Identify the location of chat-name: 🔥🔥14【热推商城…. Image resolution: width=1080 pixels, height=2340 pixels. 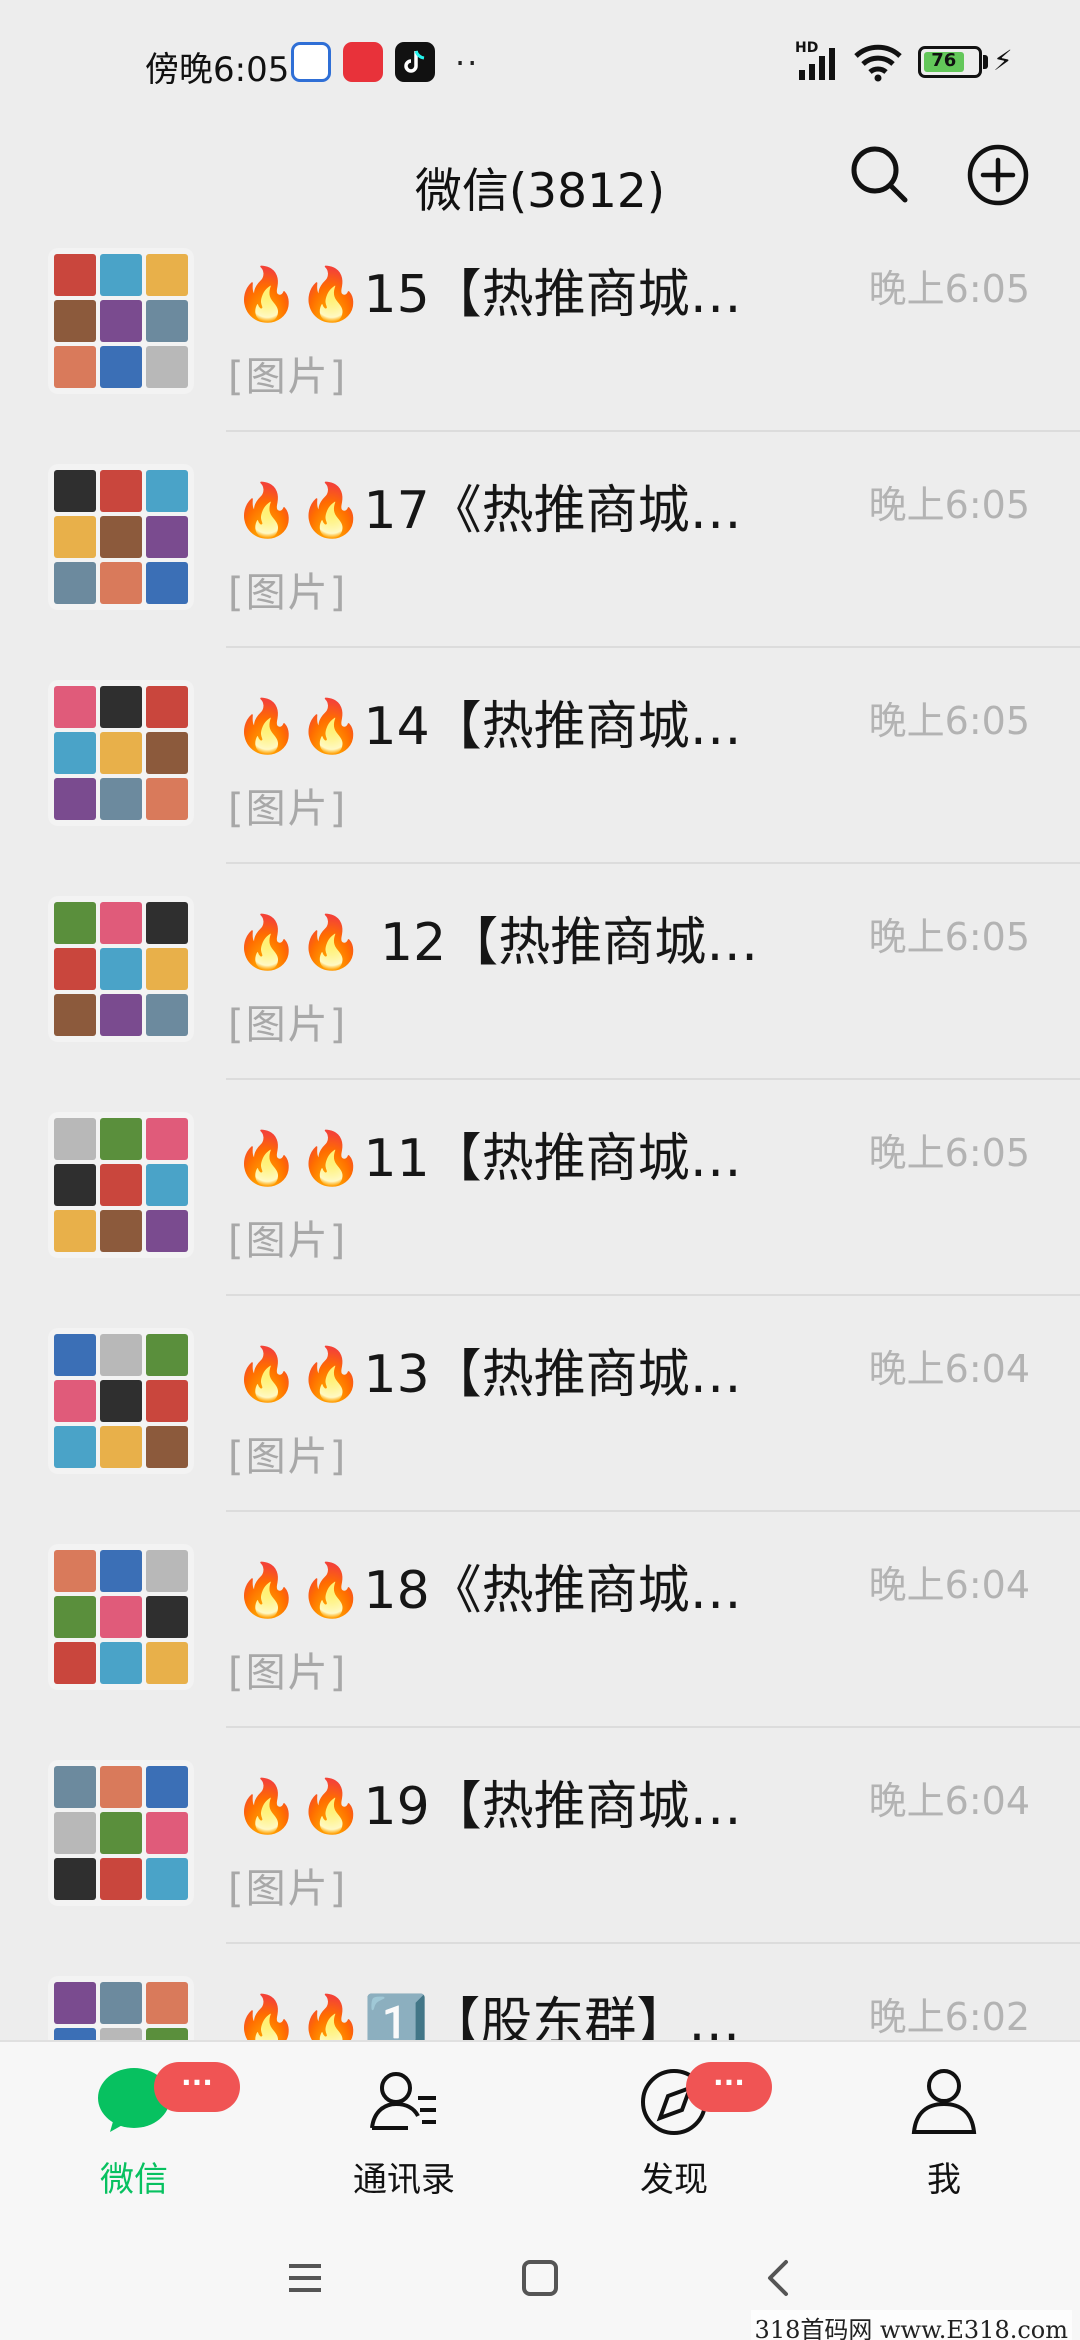
(488, 727).